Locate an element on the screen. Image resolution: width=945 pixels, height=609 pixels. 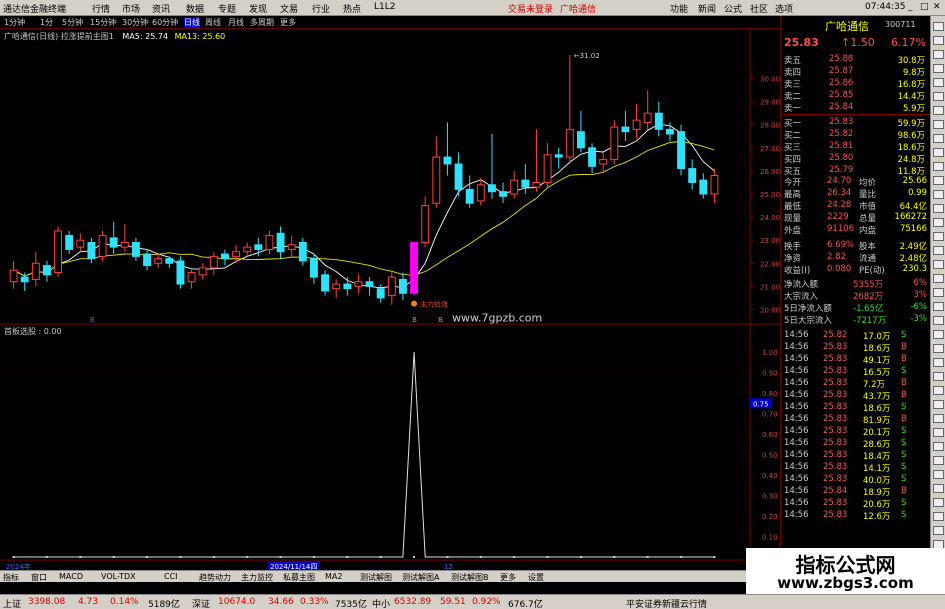
menu-hot: 热点 is located at coordinates (352, 8).